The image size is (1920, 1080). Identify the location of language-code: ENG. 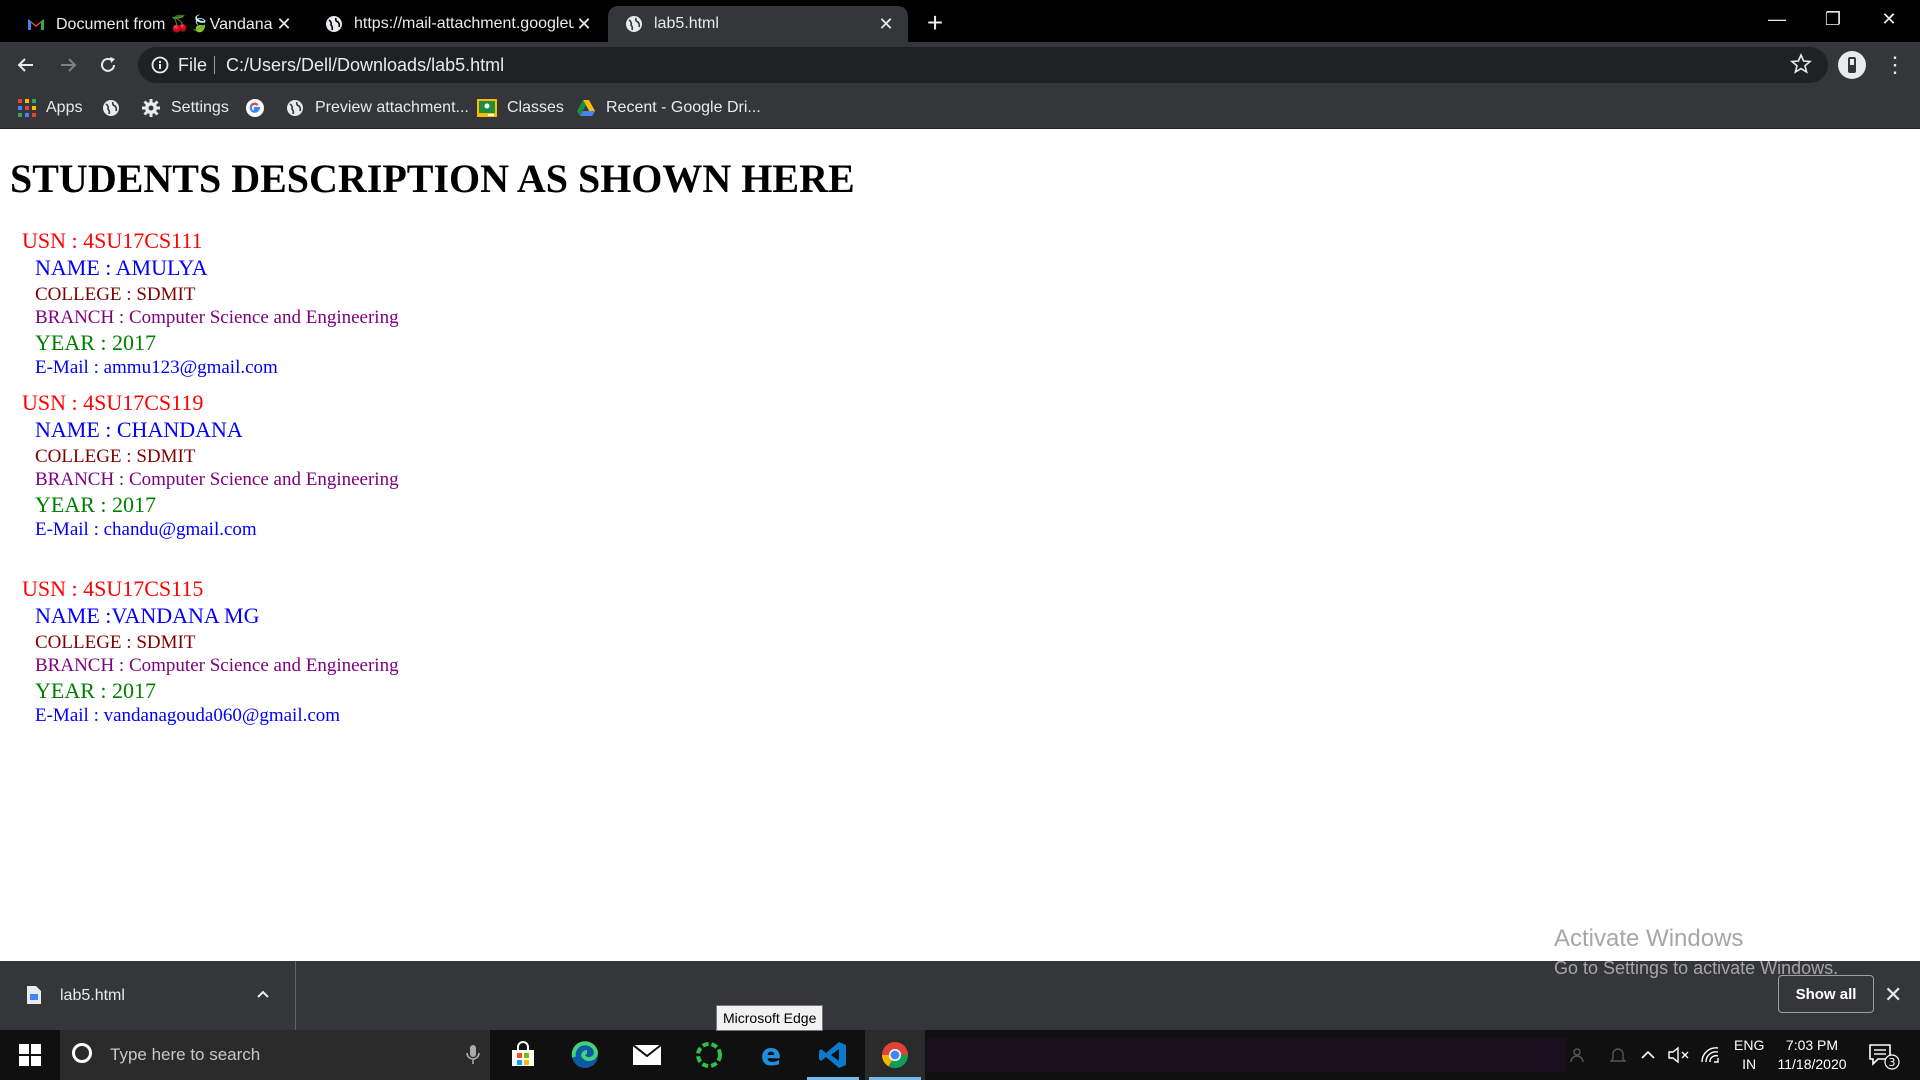
(1749, 1045).